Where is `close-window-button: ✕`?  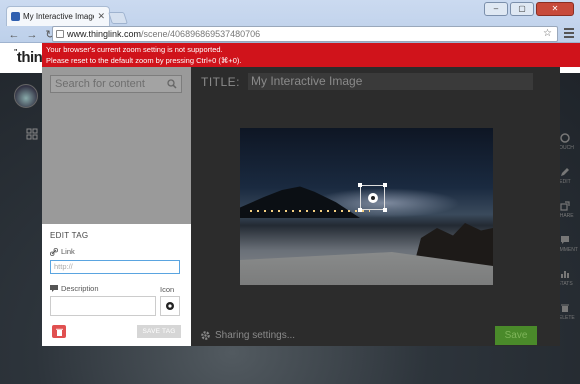 close-window-button: ✕ is located at coordinates (555, 9).